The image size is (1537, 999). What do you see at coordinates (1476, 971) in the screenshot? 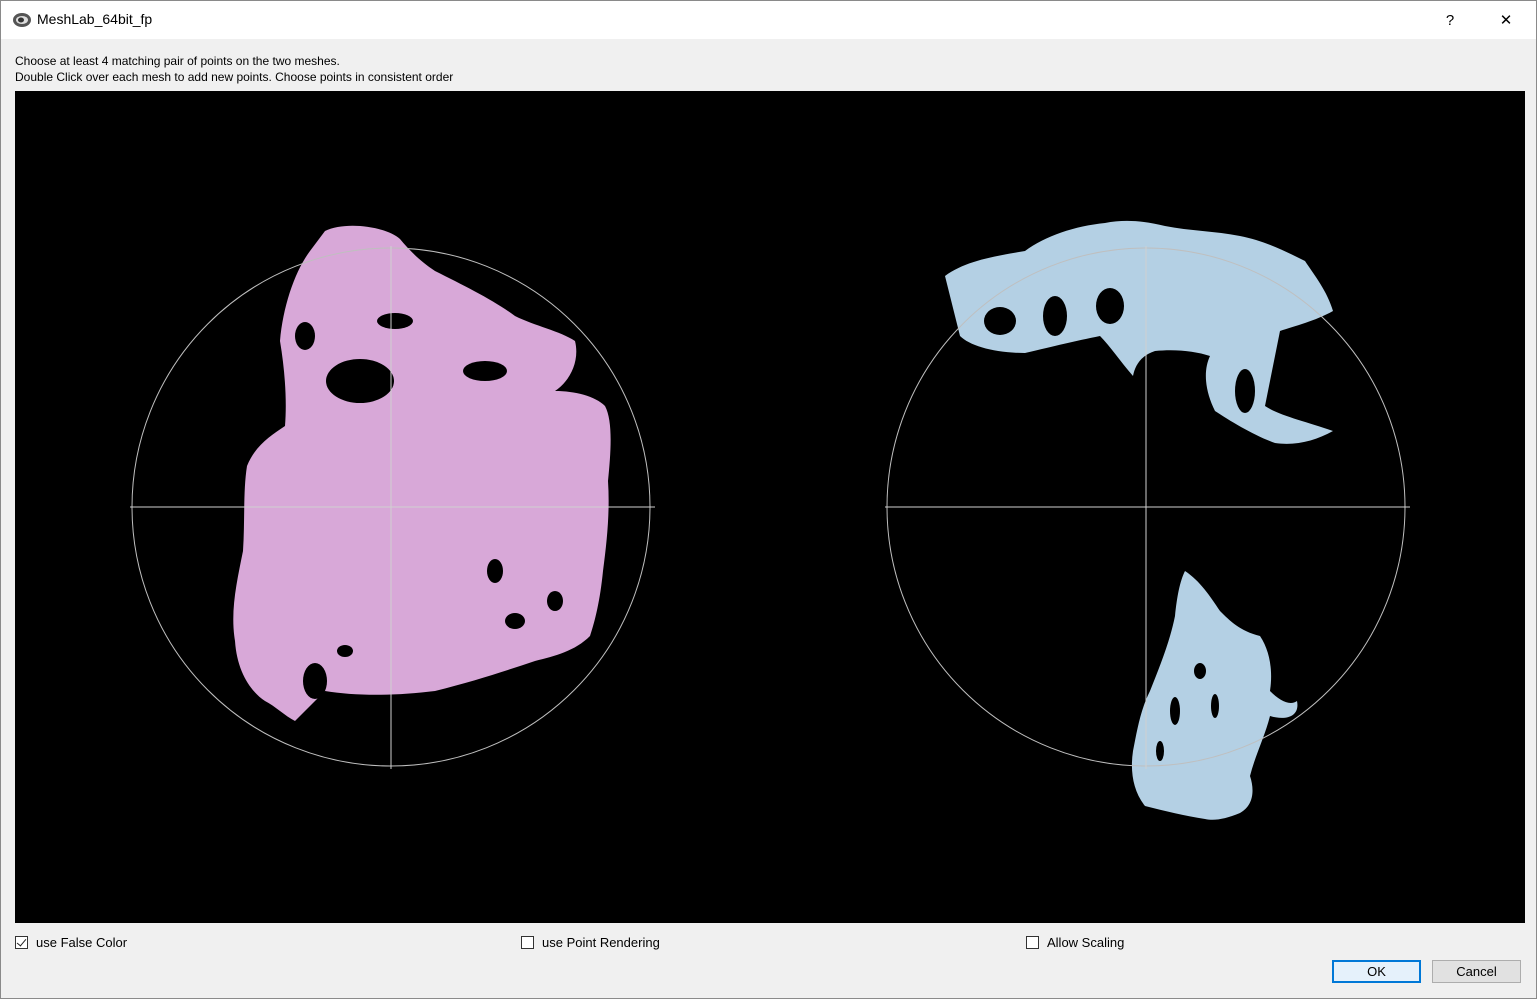
I see `cancel-button: Cancel` at bounding box center [1476, 971].